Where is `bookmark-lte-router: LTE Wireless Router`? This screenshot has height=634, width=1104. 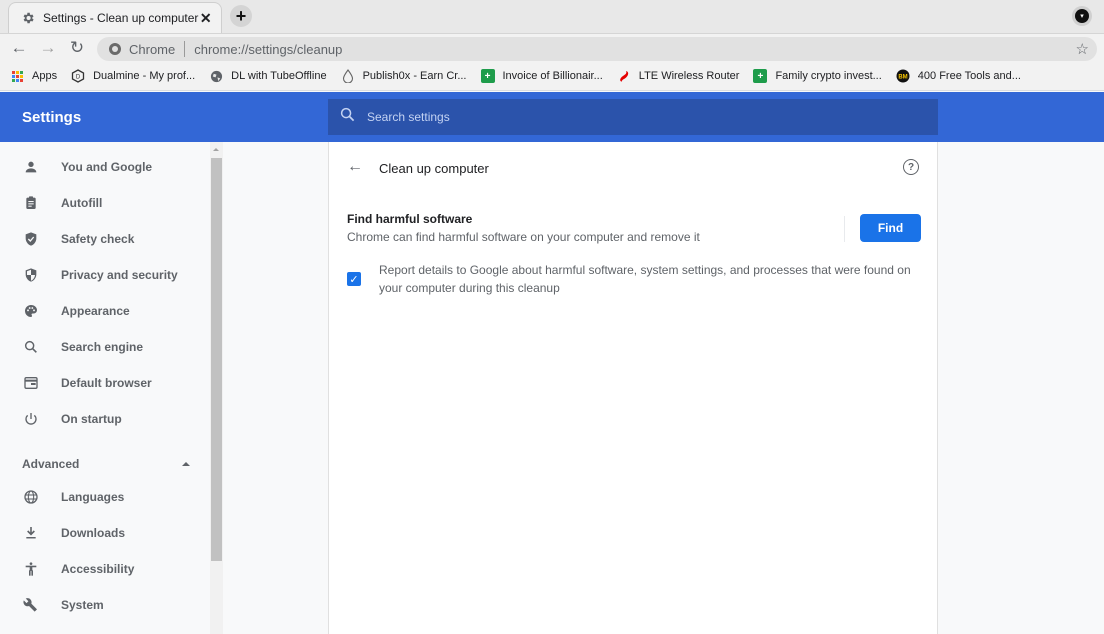
bookmark-lte-router: LTE Wireless Router is located at coordinates (678, 76).